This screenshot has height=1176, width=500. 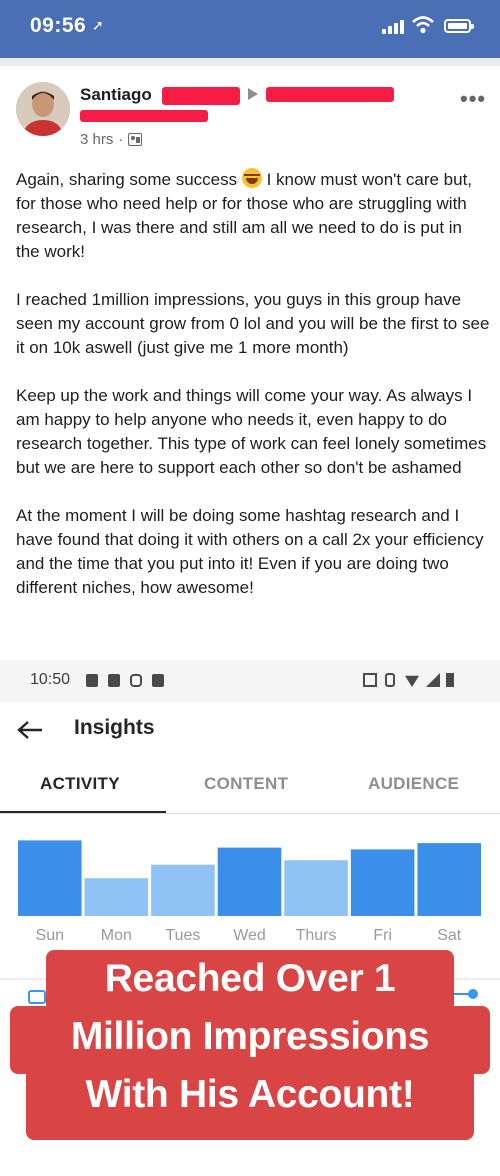 What do you see at coordinates (330, 94) in the screenshot?
I see `redacted-group-name` at bounding box center [330, 94].